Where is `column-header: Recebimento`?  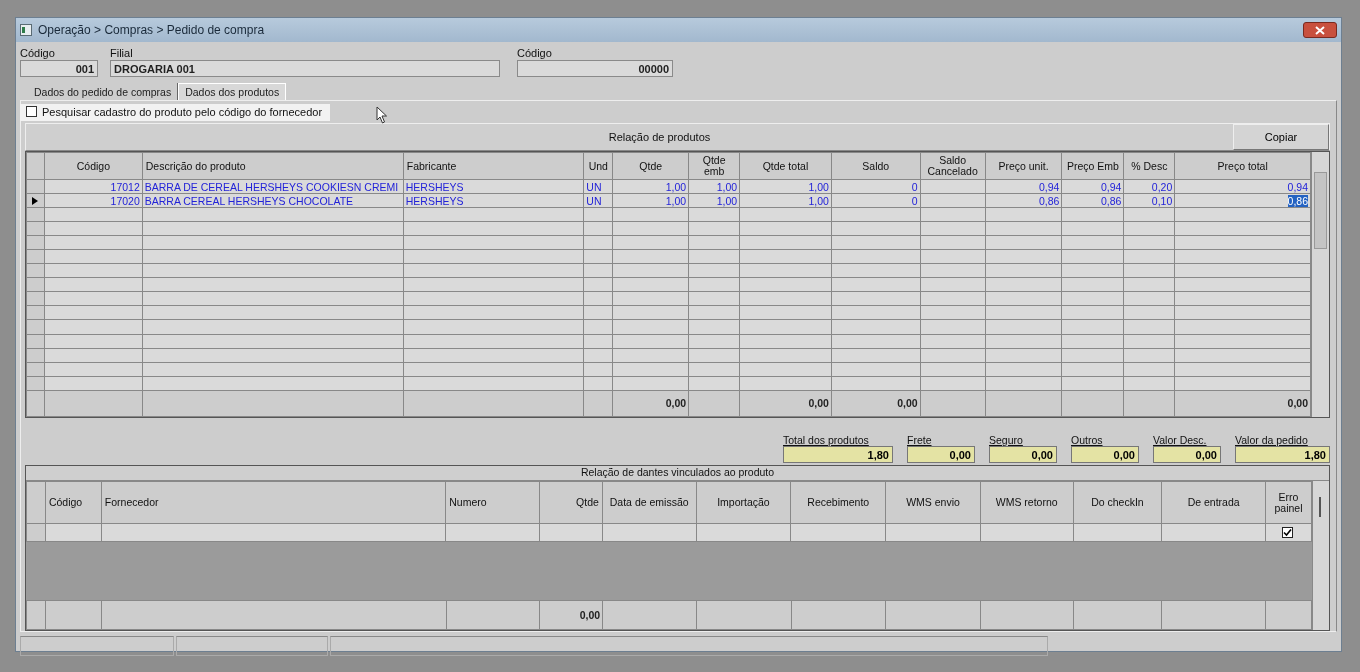 column-header: Recebimento is located at coordinates (838, 502).